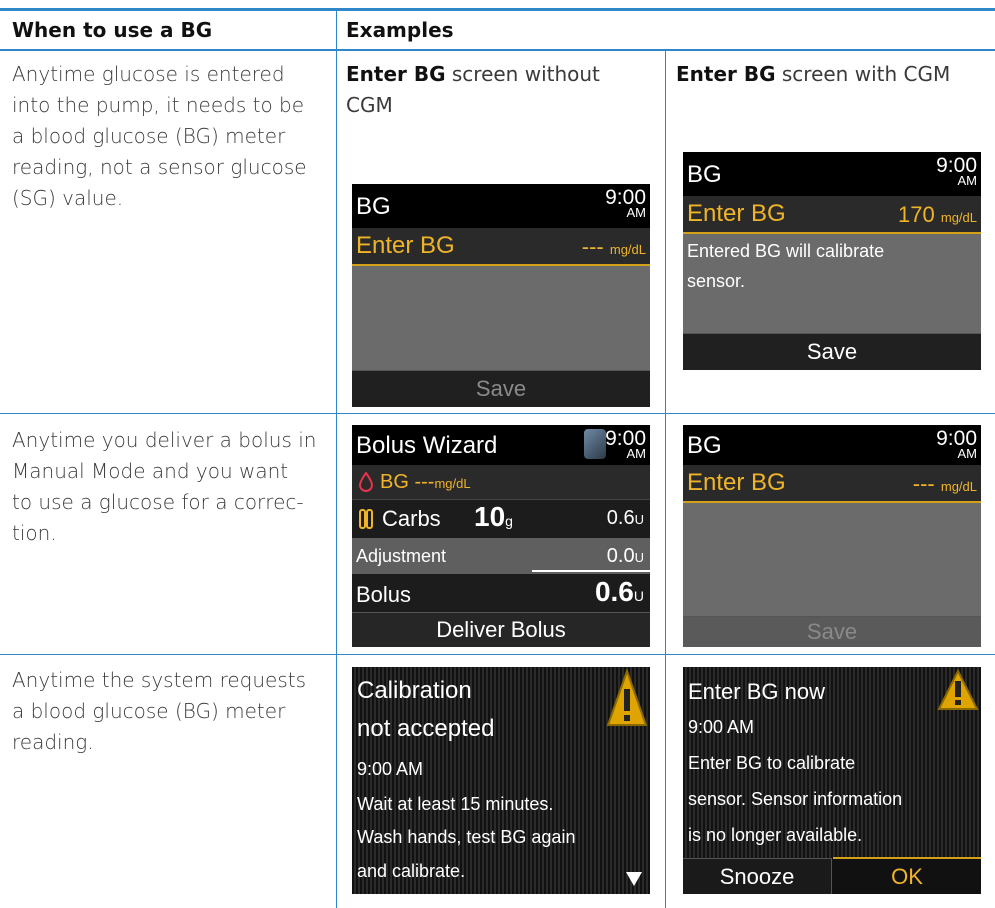 Image resolution: width=995 pixels, height=908 pixels. Describe the element at coordinates (786, 266) in the screenshot. I see `calibrate-message: Entered BG will calibrate sensor.` at that location.